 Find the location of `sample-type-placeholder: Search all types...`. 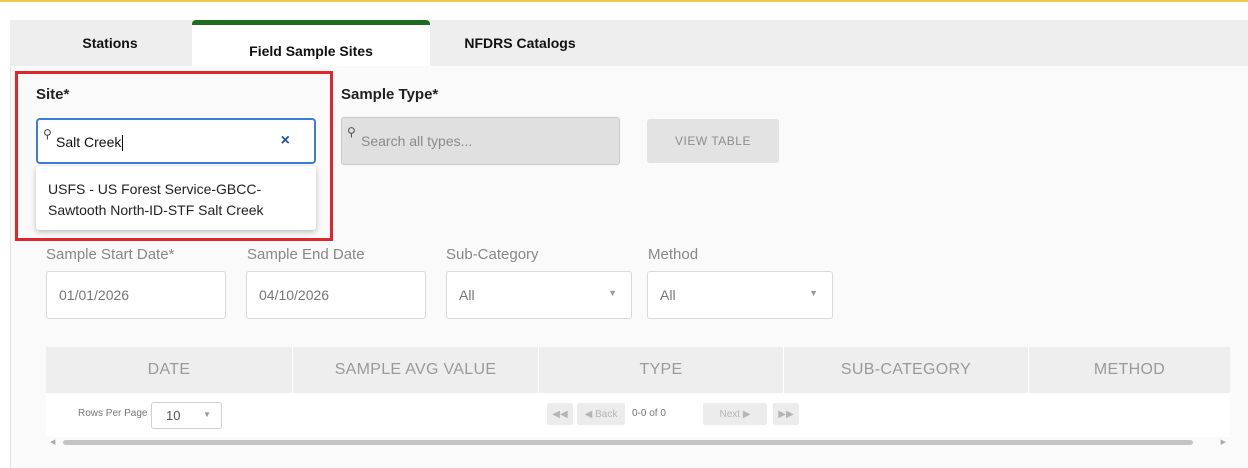

sample-type-placeholder: Search all types... is located at coordinates (417, 141).